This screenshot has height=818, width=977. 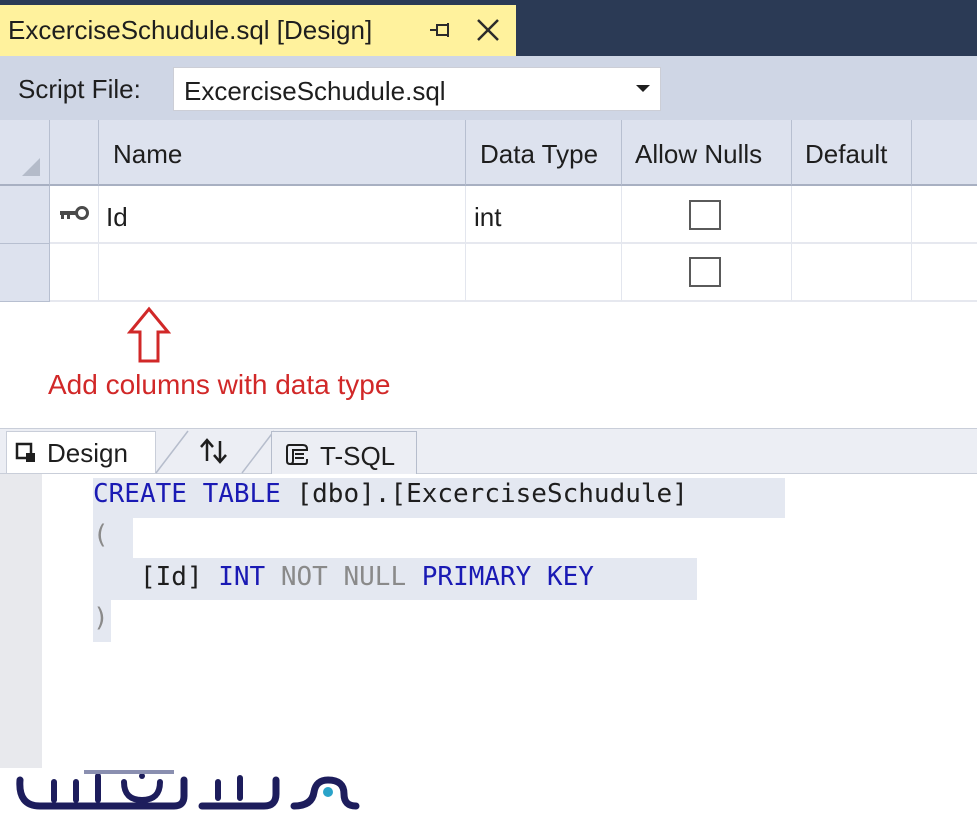 What do you see at coordinates (643, 88) in the screenshot?
I see `chevron-down-icon` at bounding box center [643, 88].